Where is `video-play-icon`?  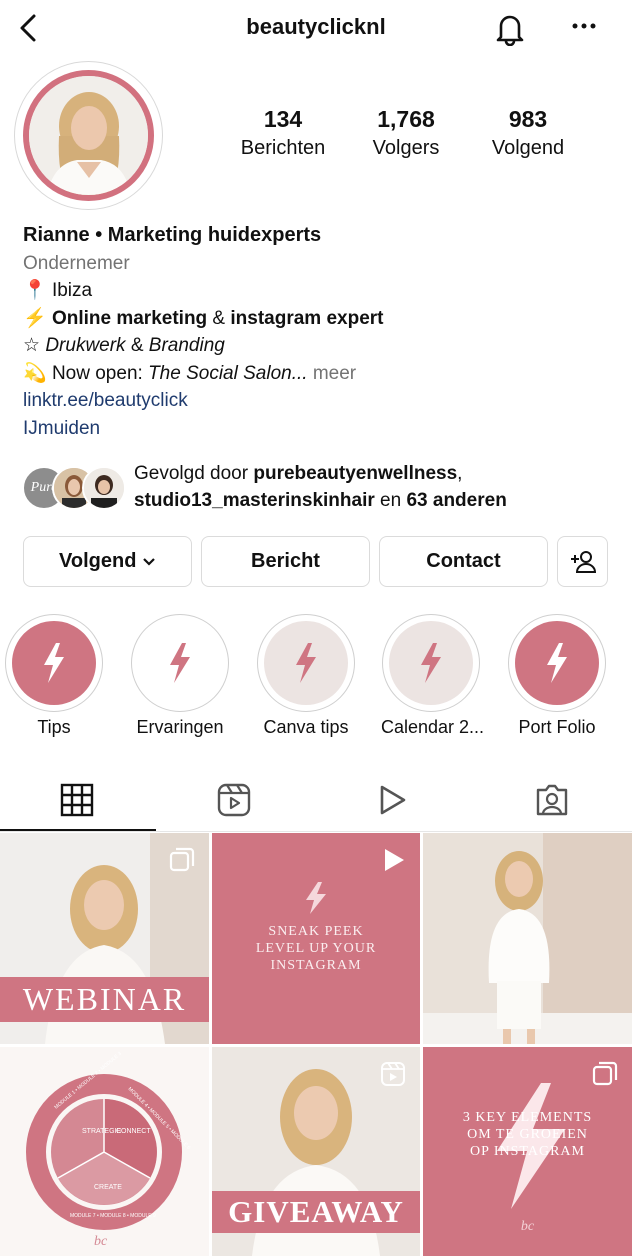 video-play-icon is located at coordinates (392, 800).